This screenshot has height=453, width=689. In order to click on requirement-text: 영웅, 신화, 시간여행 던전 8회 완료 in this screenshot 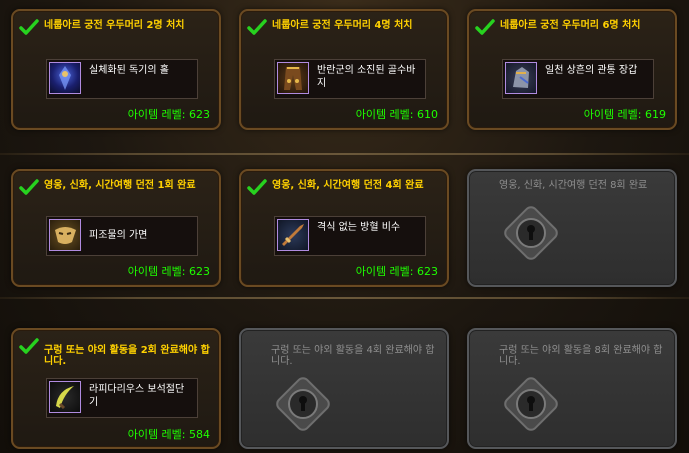, I will do `click(573, 185)`.